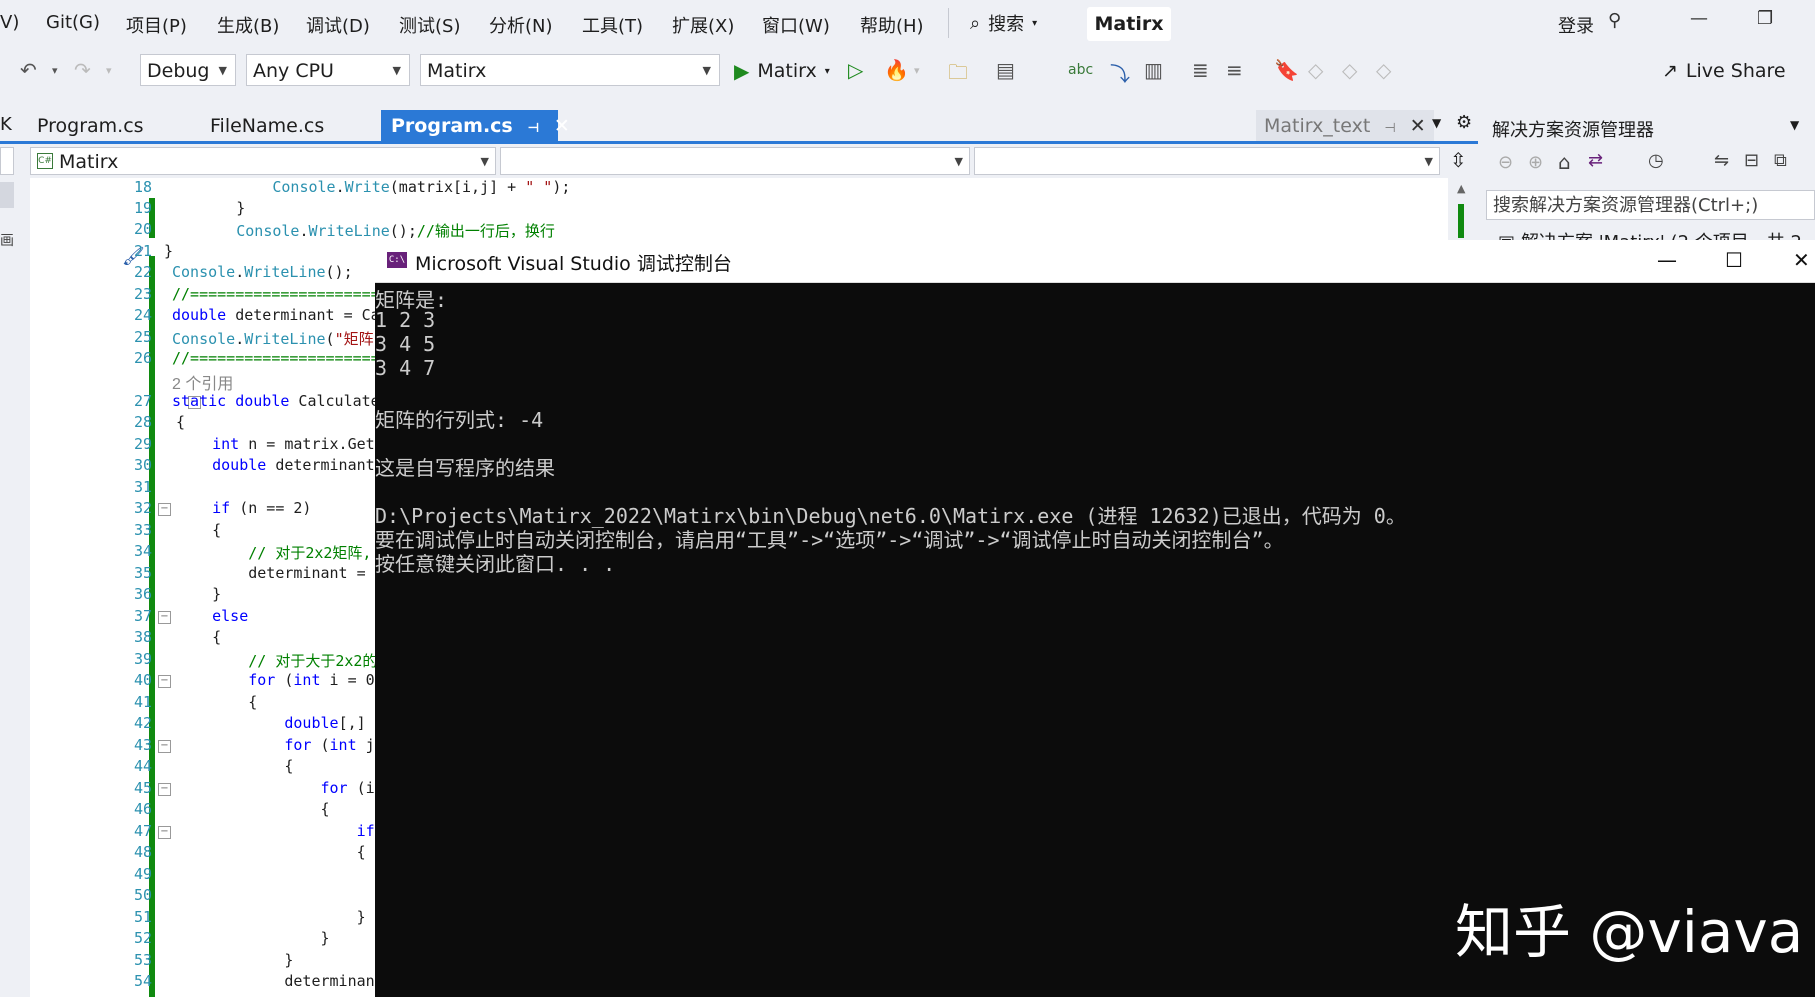 This screenshot has width=1815, height=997. I want to click on code-line: int n = matrix.GetL, so click(280, 444).